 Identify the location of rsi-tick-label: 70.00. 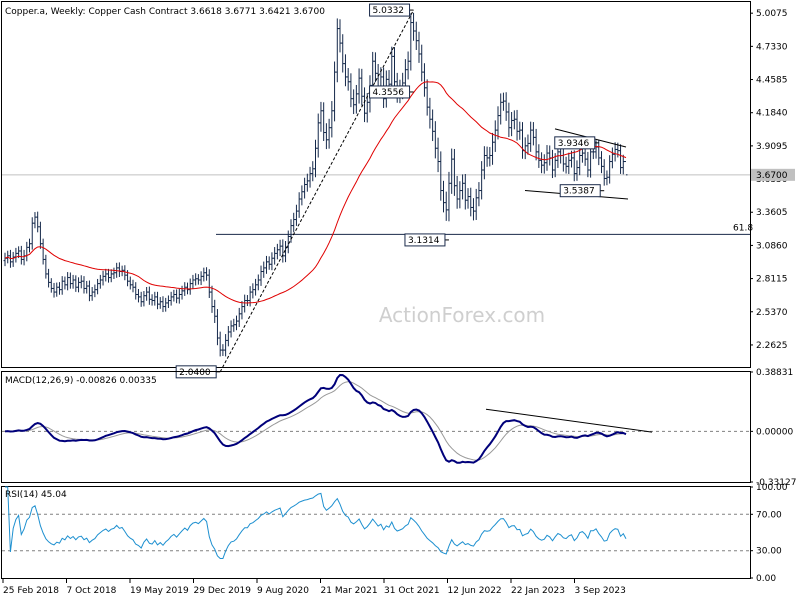
(769, 515).